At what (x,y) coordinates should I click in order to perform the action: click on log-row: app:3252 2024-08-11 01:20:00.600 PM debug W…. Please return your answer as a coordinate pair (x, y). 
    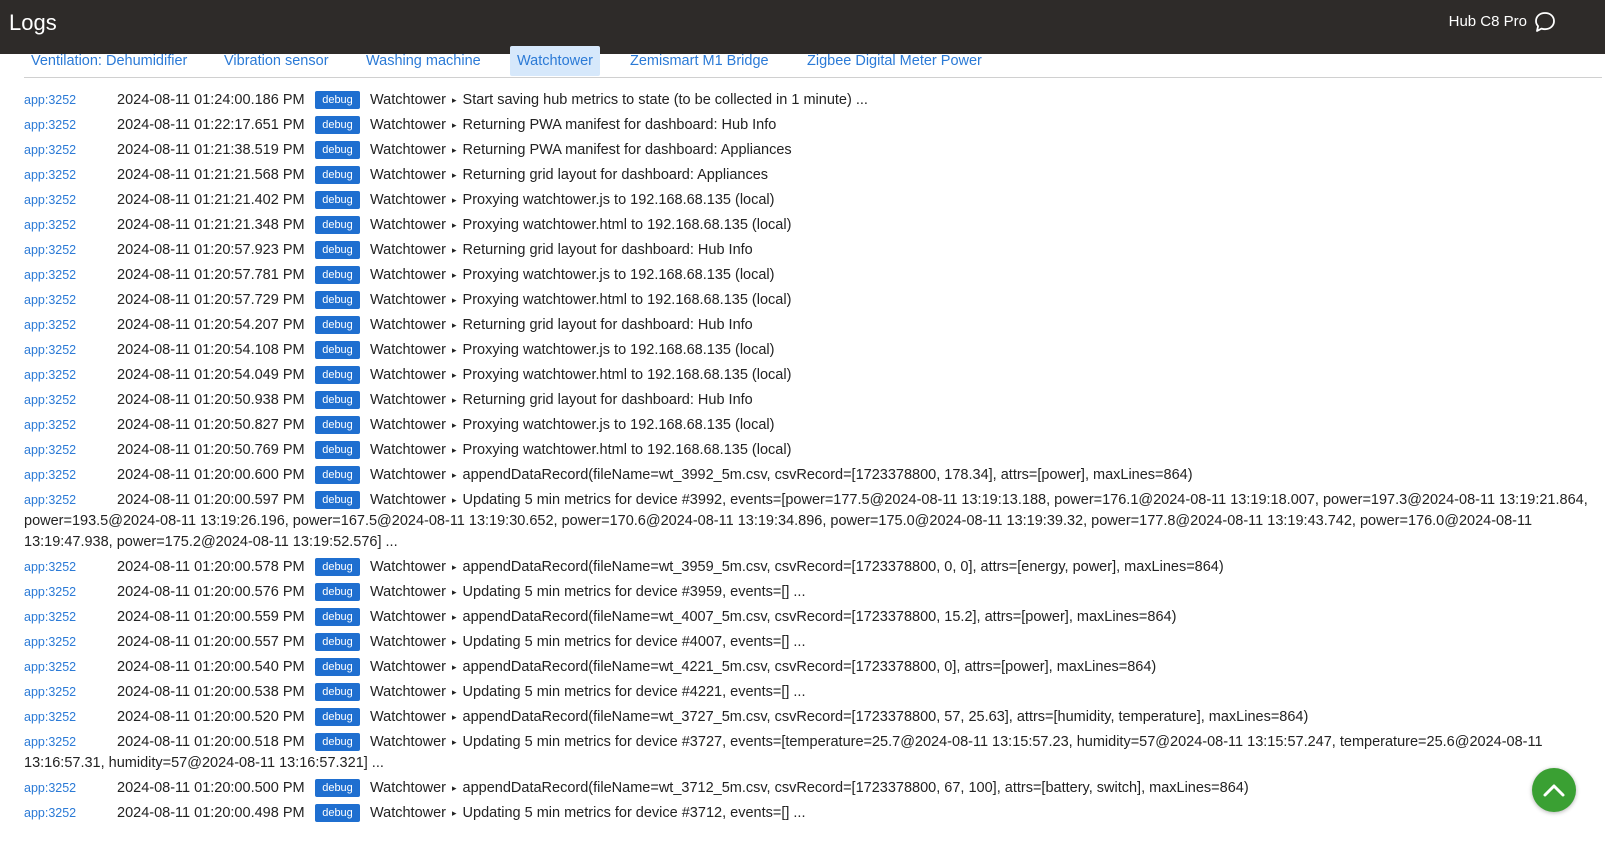
    Looking at the image, I should click on (814, 475).